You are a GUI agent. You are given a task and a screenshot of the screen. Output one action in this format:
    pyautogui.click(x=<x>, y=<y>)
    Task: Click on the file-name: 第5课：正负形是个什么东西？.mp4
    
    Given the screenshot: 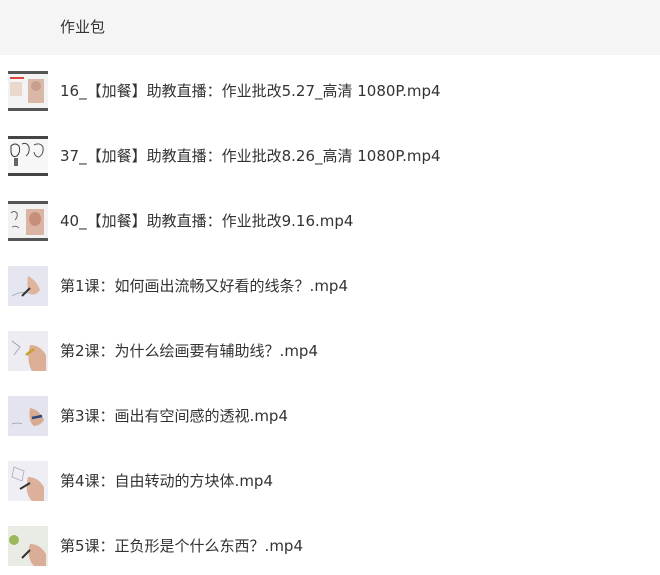 What is the action you would take?
    pyautogui.click(x=181, y=546)
    